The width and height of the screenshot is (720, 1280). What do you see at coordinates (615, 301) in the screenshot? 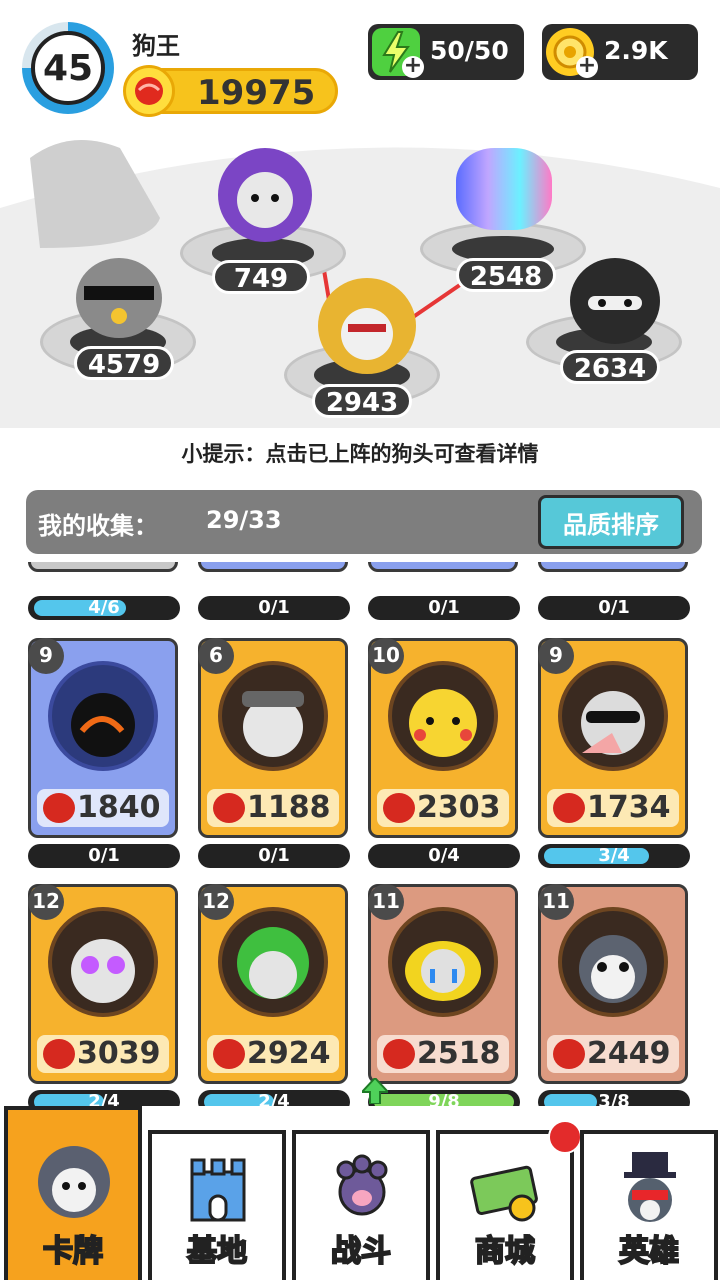
I see `ninja-dog-icon` at bounding box center [615, 301].